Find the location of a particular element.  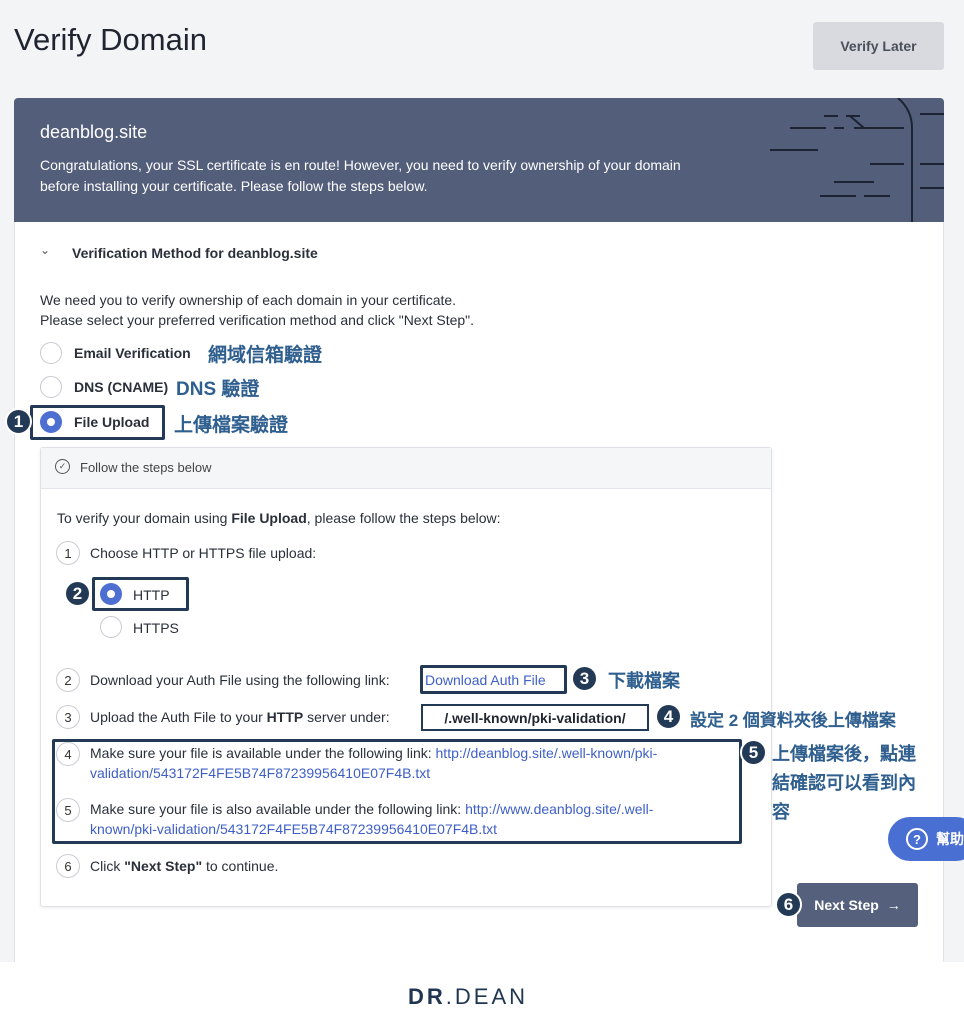

help-button: ? 幫助 is located at coordinates (926, 839).